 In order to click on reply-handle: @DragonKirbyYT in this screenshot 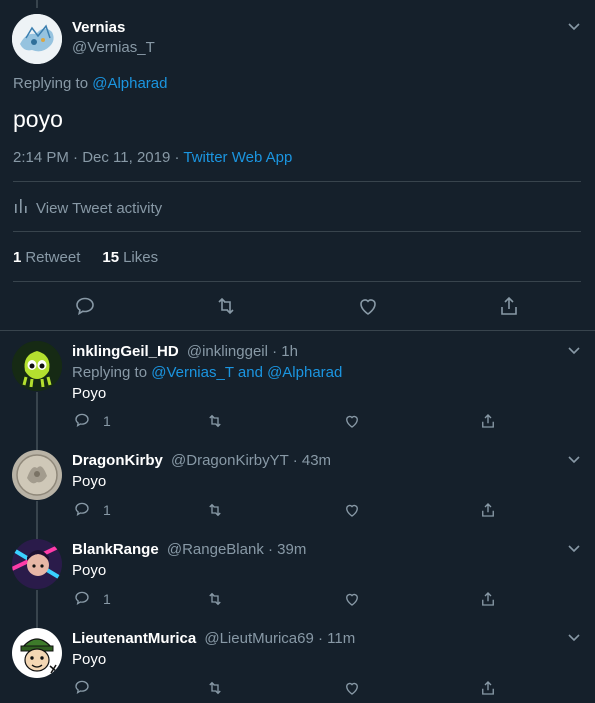, I will do `click(230, 460)`.